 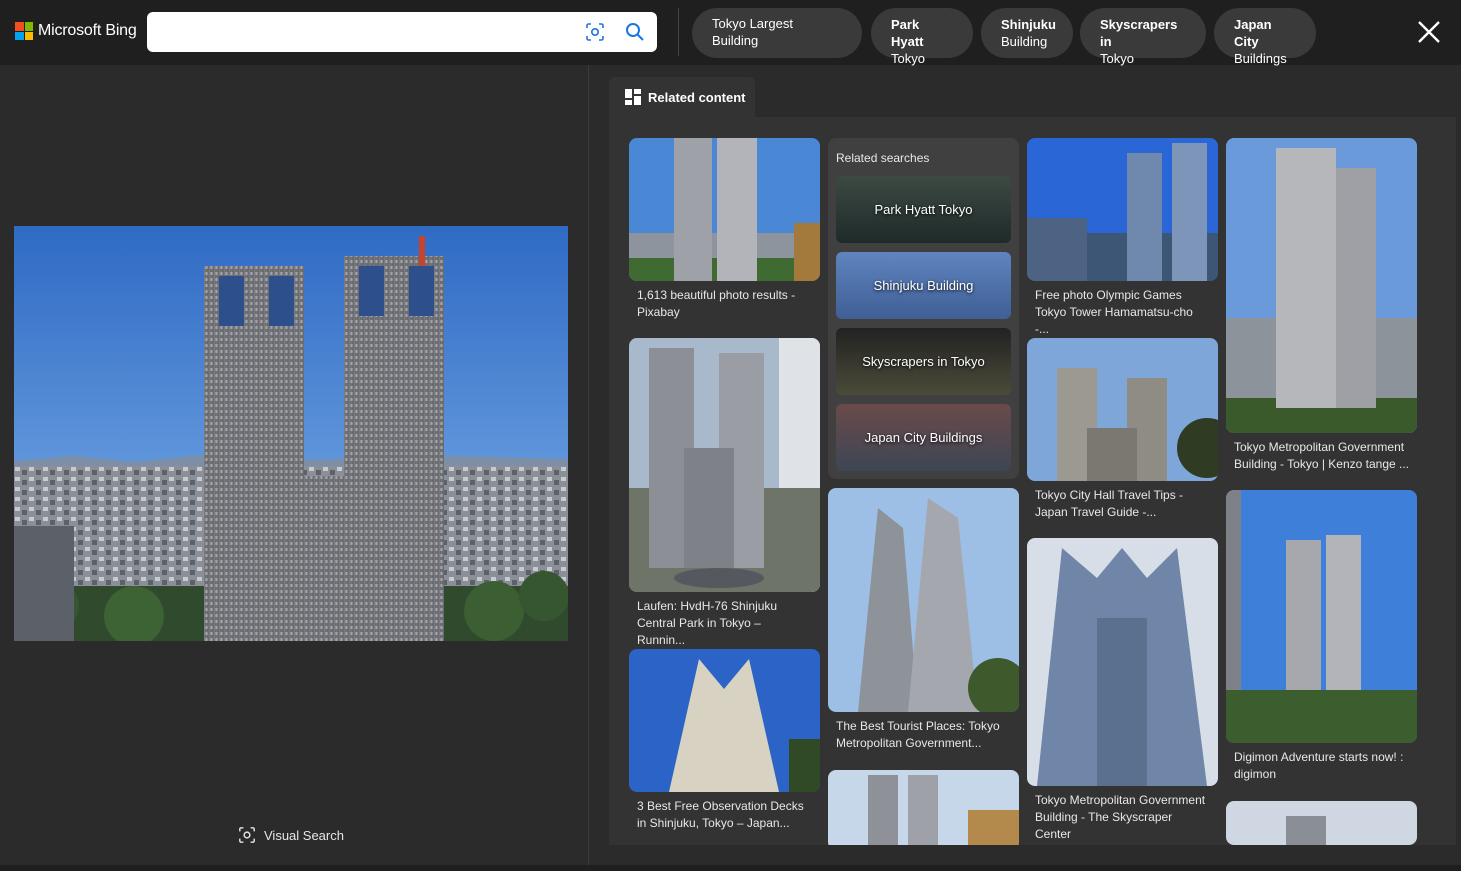 I want to click on related-search-shinjuku-building: Shinjuku Building, so click(x=923, y=285).